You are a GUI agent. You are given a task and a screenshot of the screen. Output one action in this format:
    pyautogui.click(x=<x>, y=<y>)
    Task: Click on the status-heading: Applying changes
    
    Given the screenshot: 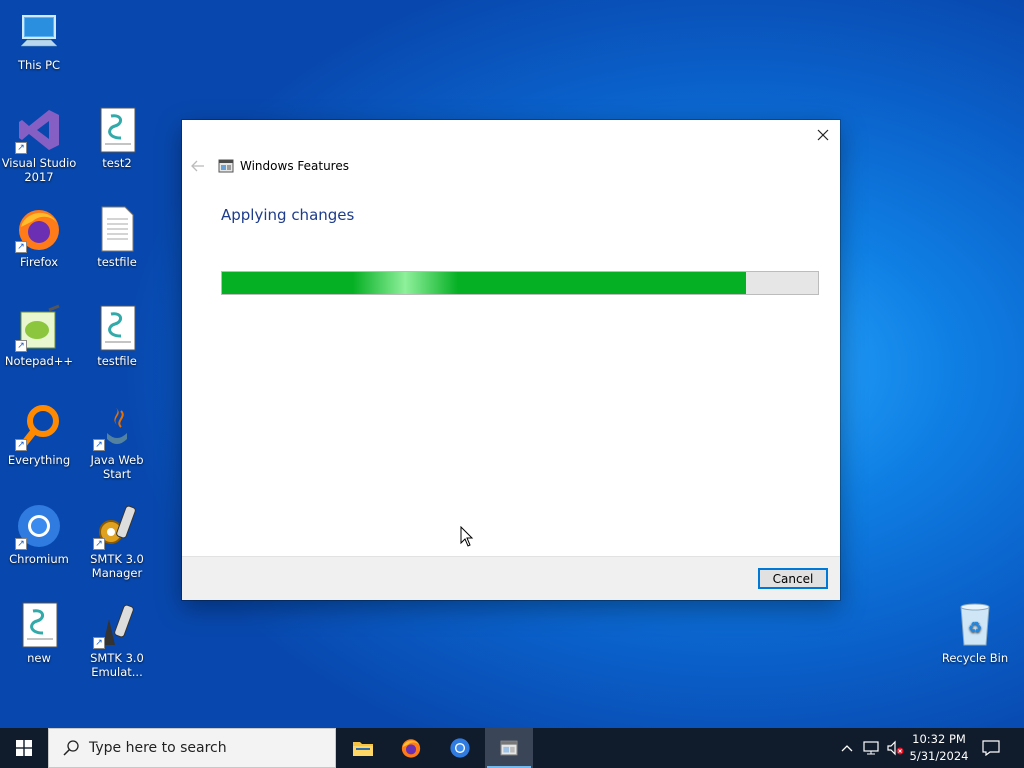 What is the action you would take?
    pyautogui.click(x=288, y=215)
    